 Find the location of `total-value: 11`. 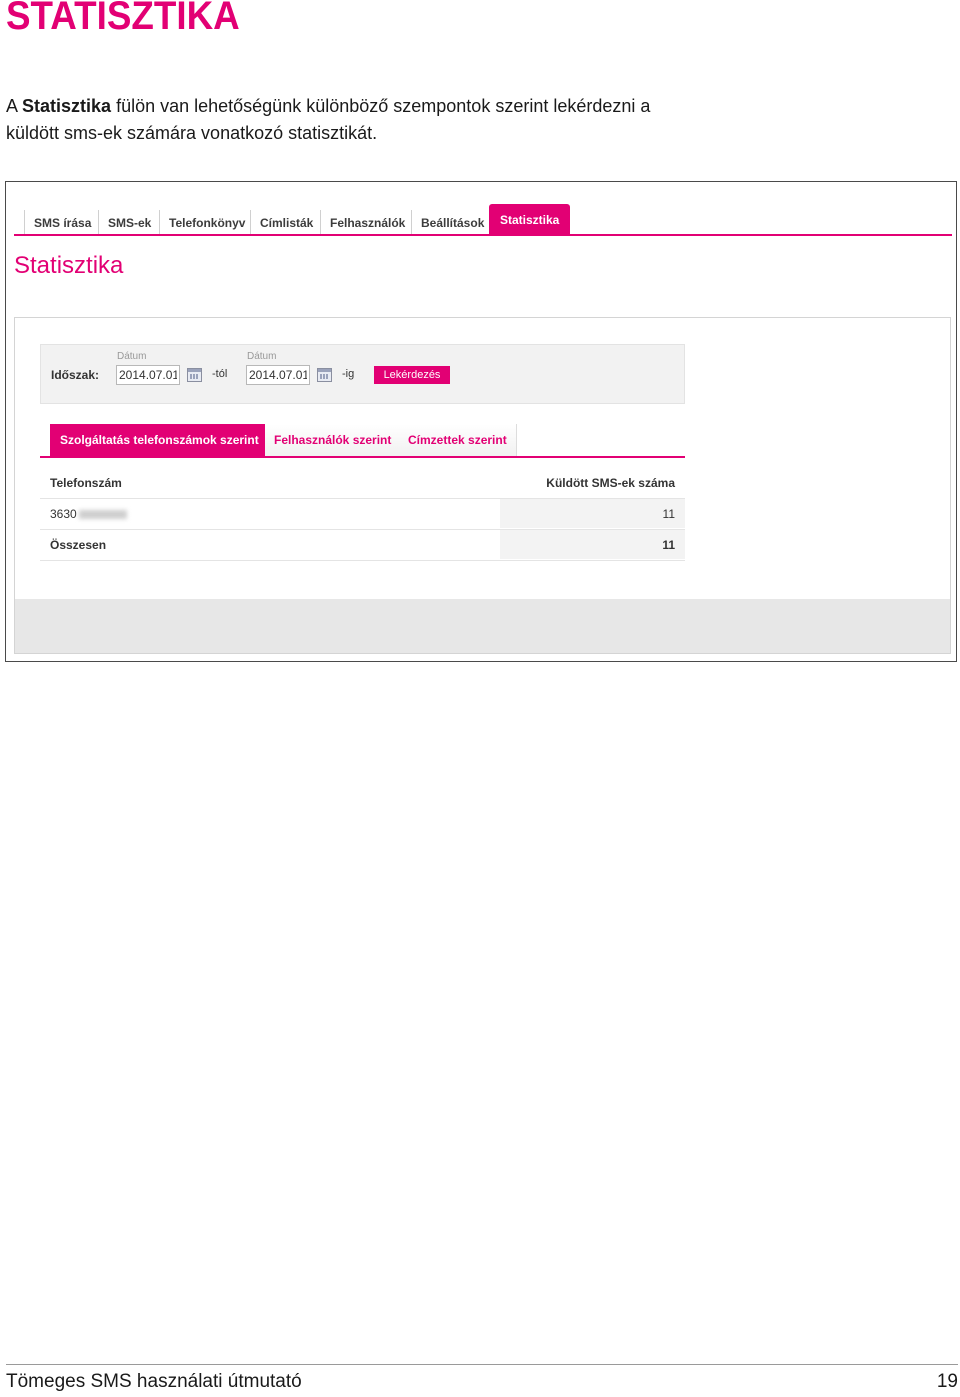

total-value: 11 is located at coordinates (592, 544).